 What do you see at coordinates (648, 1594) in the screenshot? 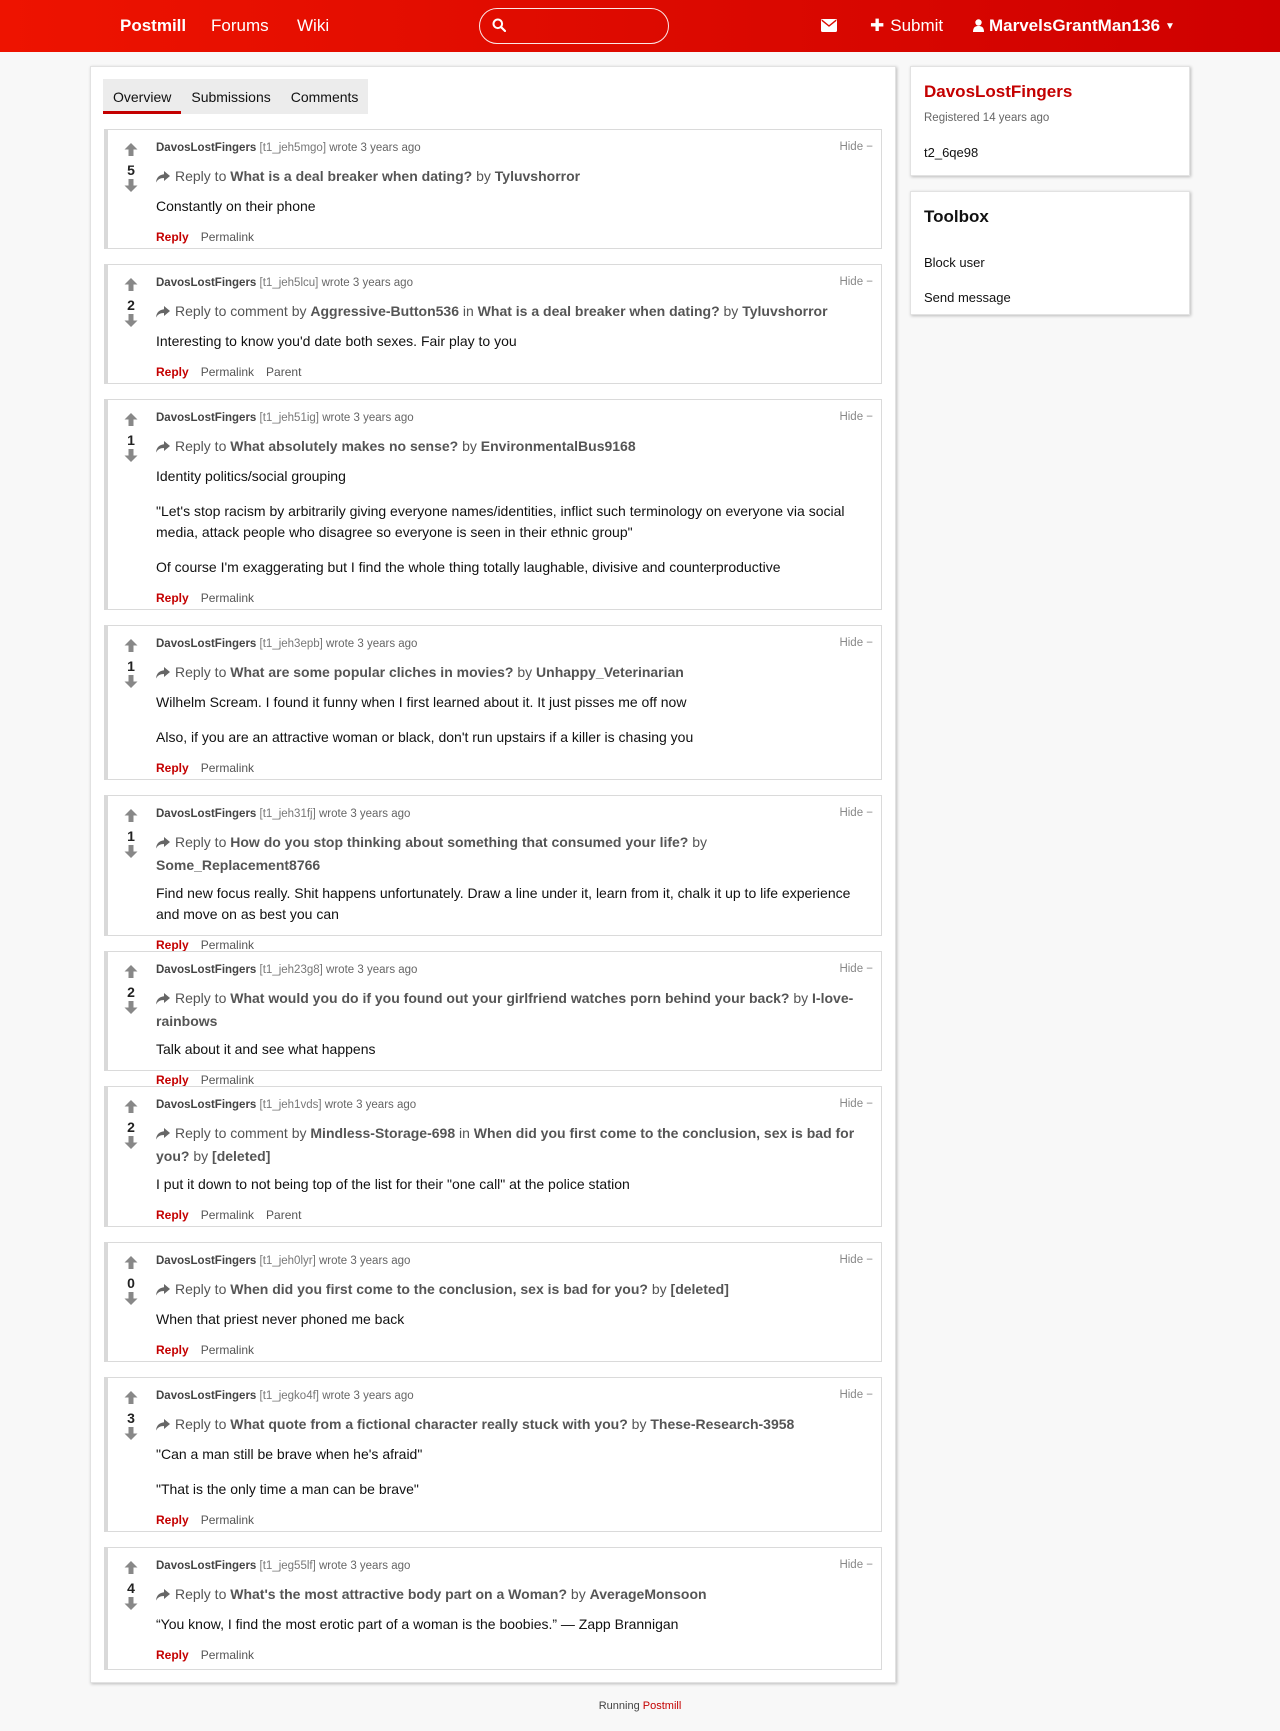
I see `reply-submitter-link: AverageMonsoon` at bounding box center [648, 1594].